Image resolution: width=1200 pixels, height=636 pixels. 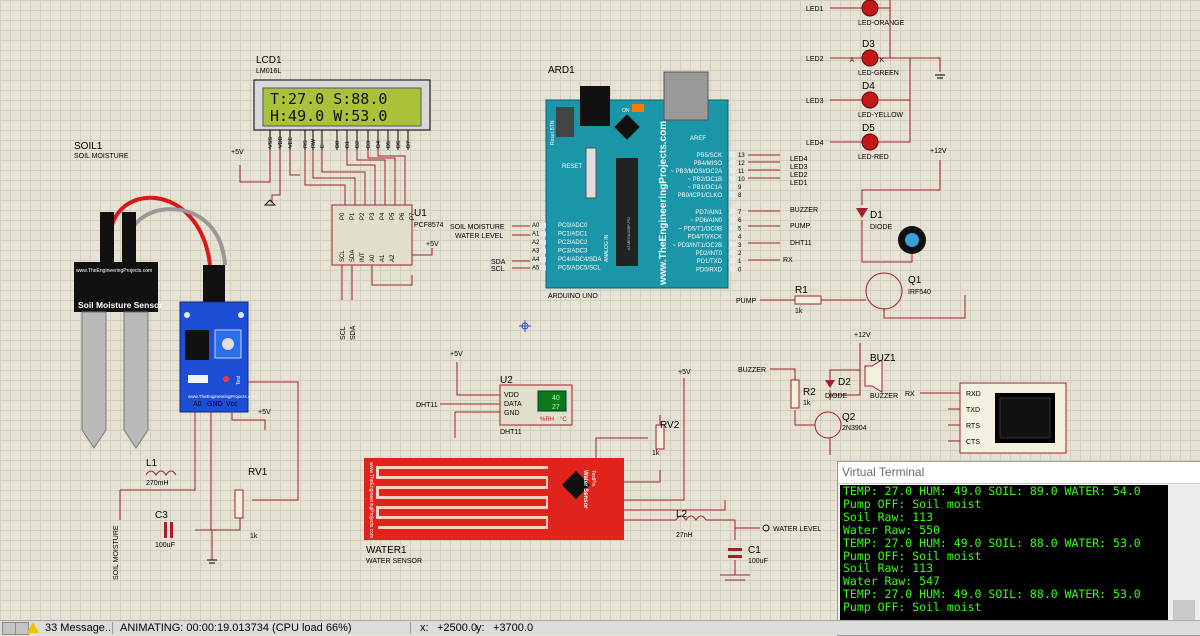 I want to click on pcf-pin-label: SDA, so click(x=353, y=256).